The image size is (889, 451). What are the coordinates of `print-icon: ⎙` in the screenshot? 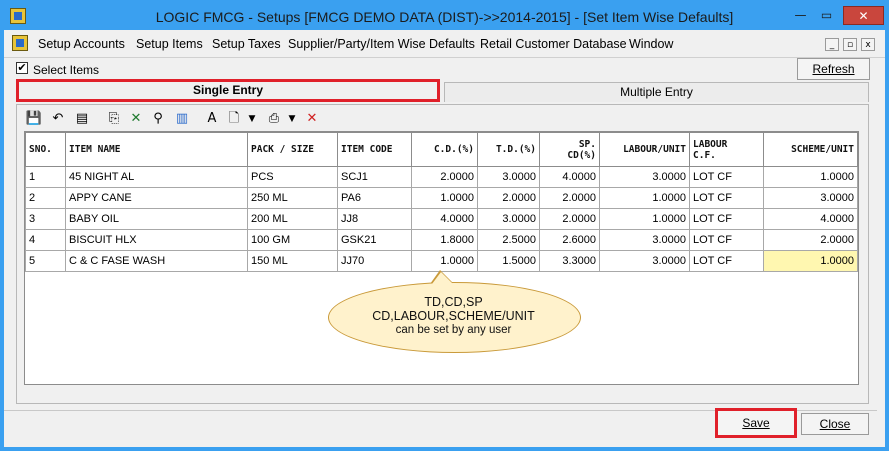 It's located at (274, 119).